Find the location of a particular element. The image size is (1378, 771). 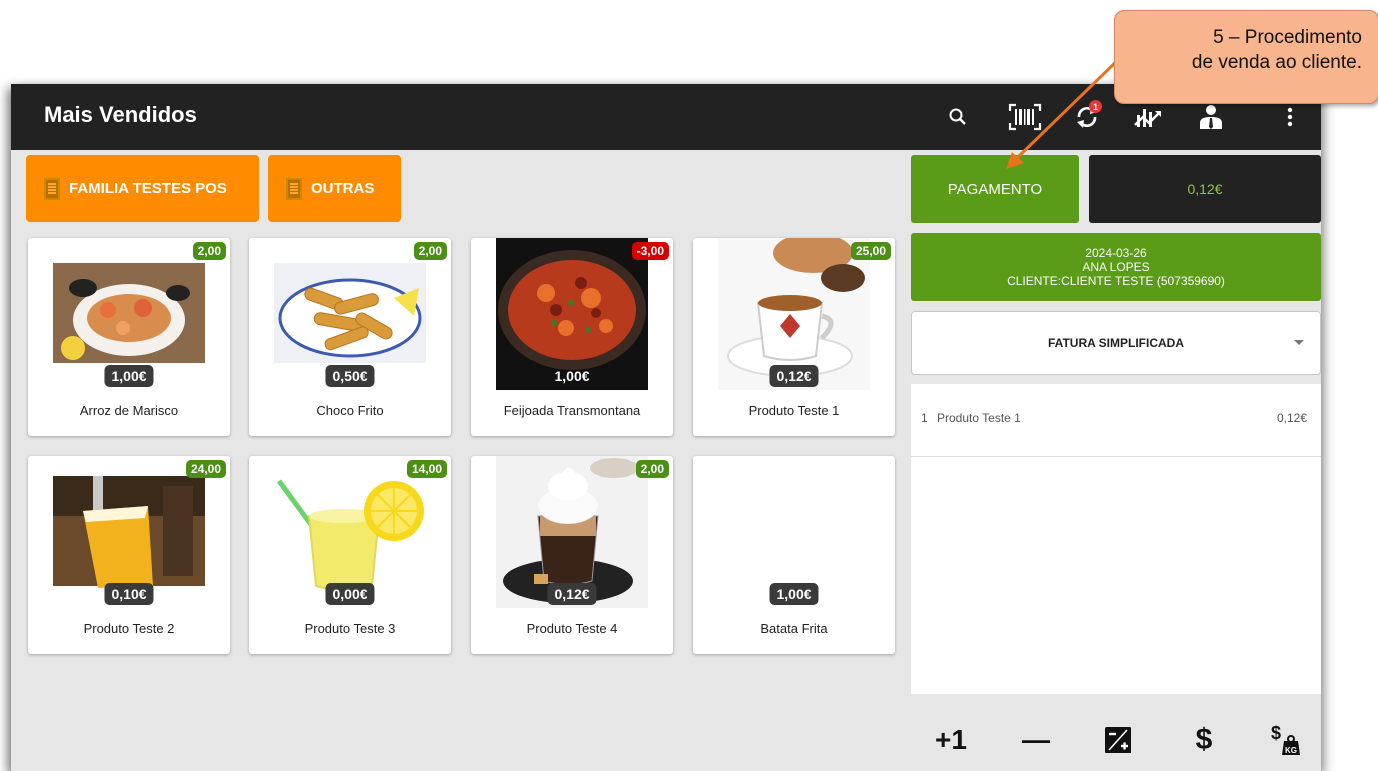

annotation-callout: 5 – Procedimento de venda ao cliente. is located at coordinates (1246, 57).